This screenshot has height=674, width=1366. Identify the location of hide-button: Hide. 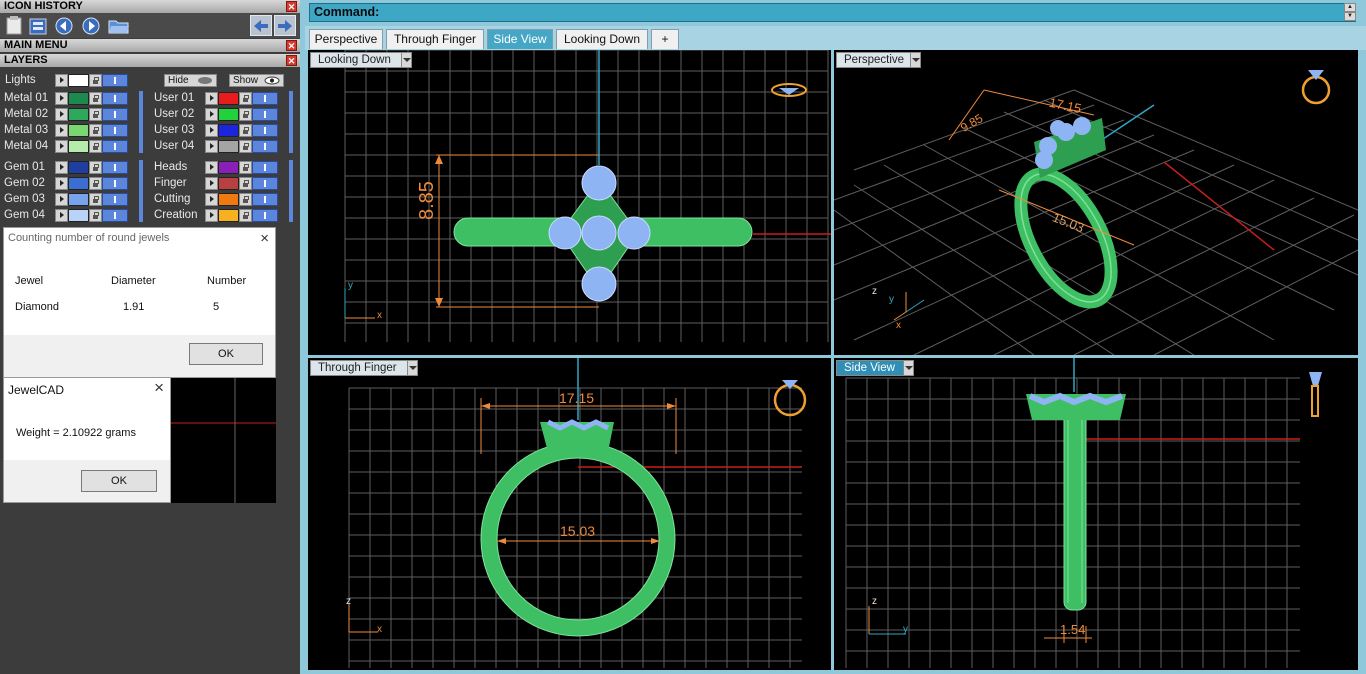
(190, 80).